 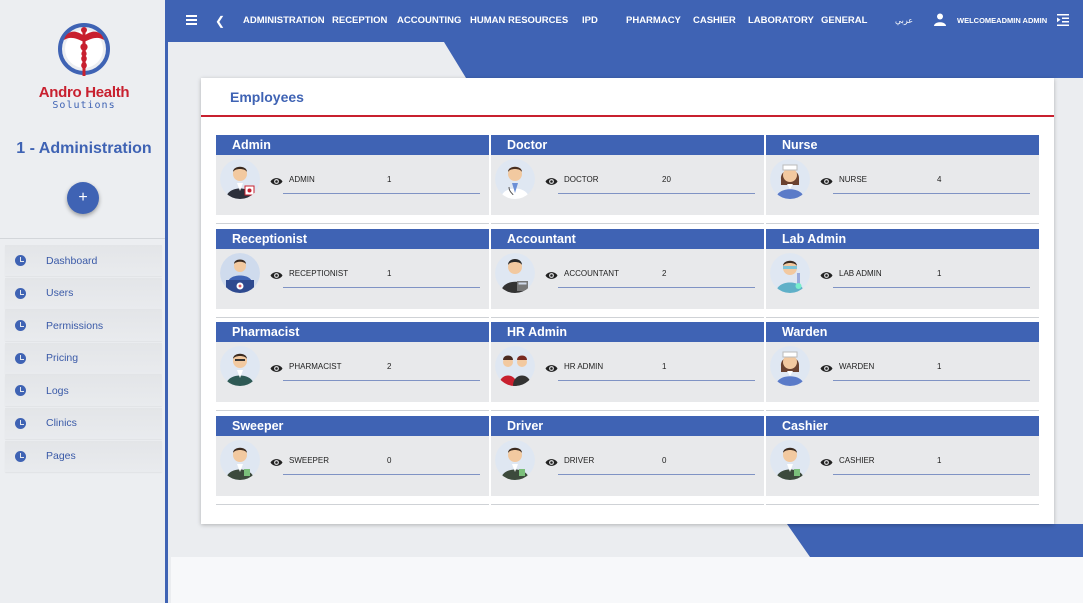 I want to click on employee-tile-accountant: Accountant ACCOUNTANT 2, so click(x=627, y=275).